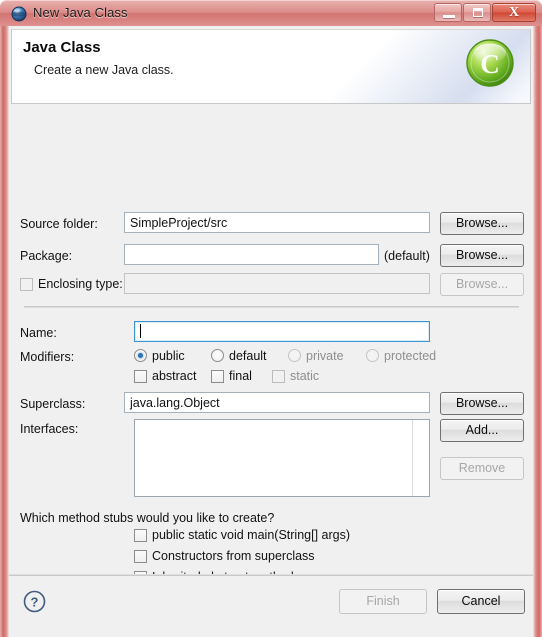  What do you see at coordinates (481, 601) in the screenshot?
I see `cancel-button: Cancel` at bounding box center [481, 601].